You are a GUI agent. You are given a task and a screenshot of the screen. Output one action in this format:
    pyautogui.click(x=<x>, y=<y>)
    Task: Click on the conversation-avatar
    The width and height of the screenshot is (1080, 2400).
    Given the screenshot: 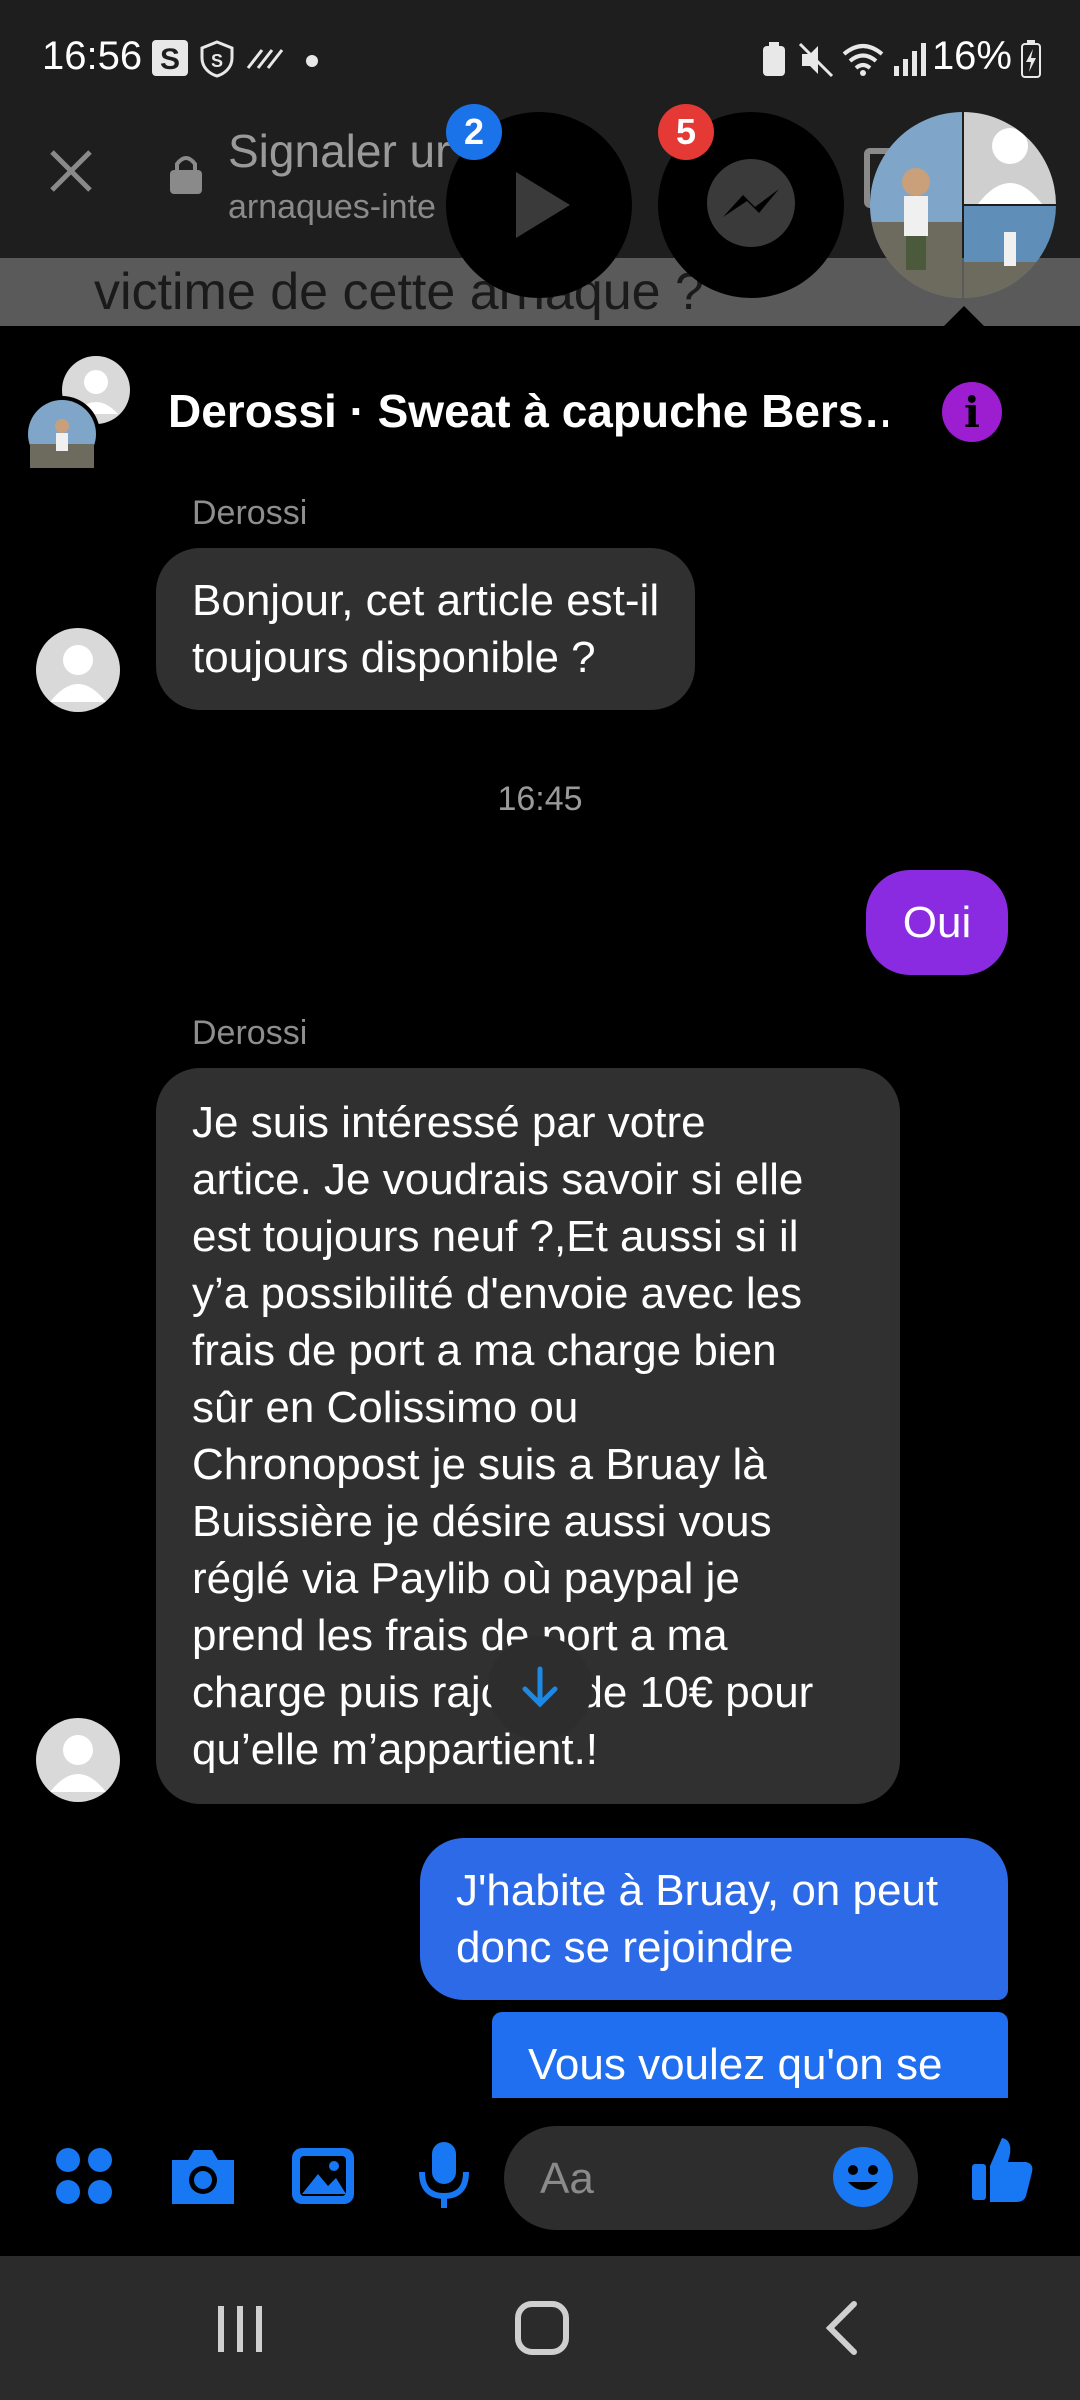 What is the action you would take?
    pyautogui.click(x=82, y=416)
    